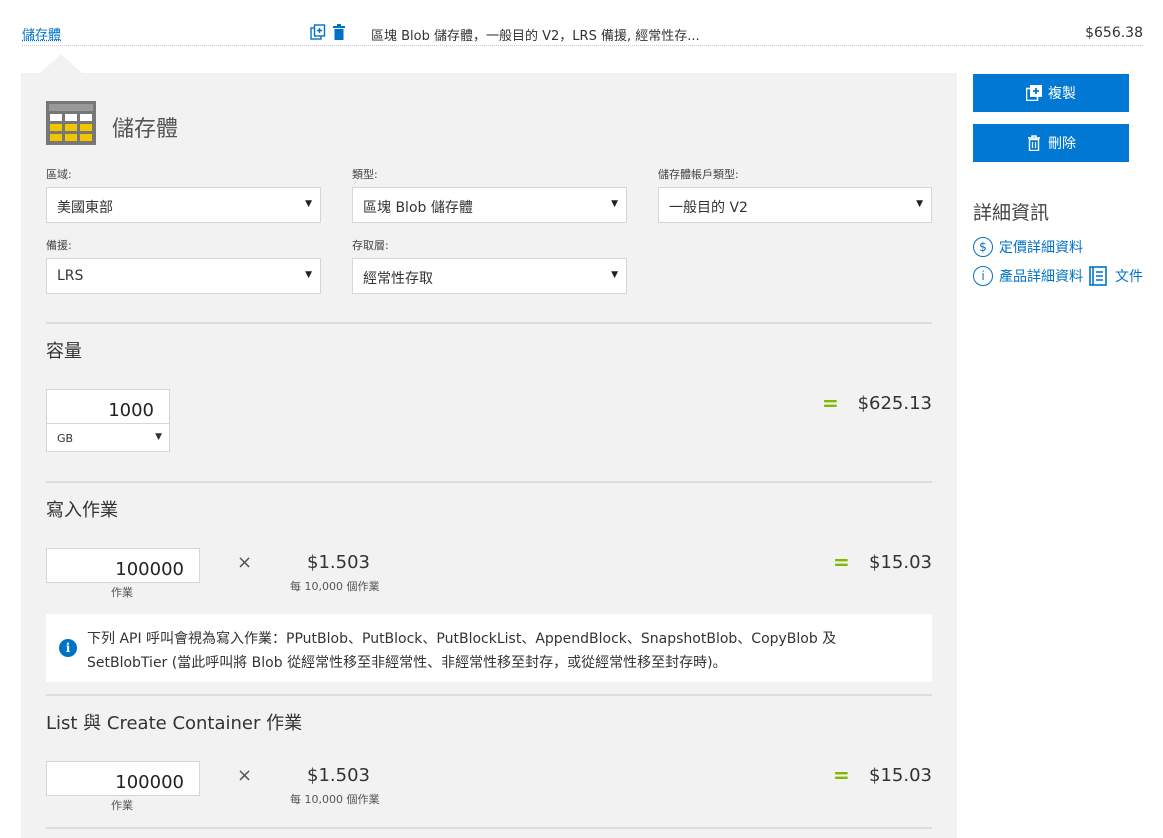 The height and width of the screenshot is (838, 1163). What do you see at coordinates (370, 245) in the screenshot?
I see `access-tier-label: 存取層:` at bounding box center [370, 245].